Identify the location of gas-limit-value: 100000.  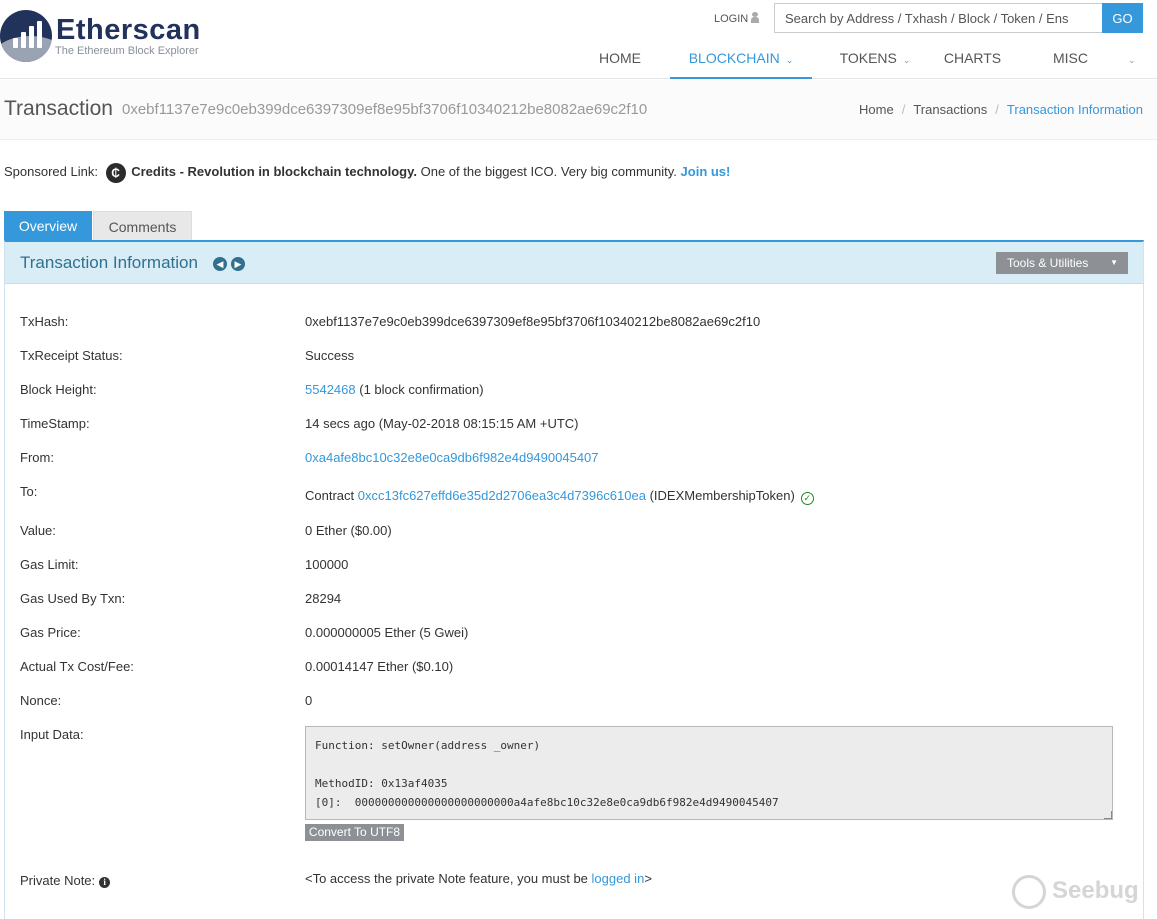
(327, 564).